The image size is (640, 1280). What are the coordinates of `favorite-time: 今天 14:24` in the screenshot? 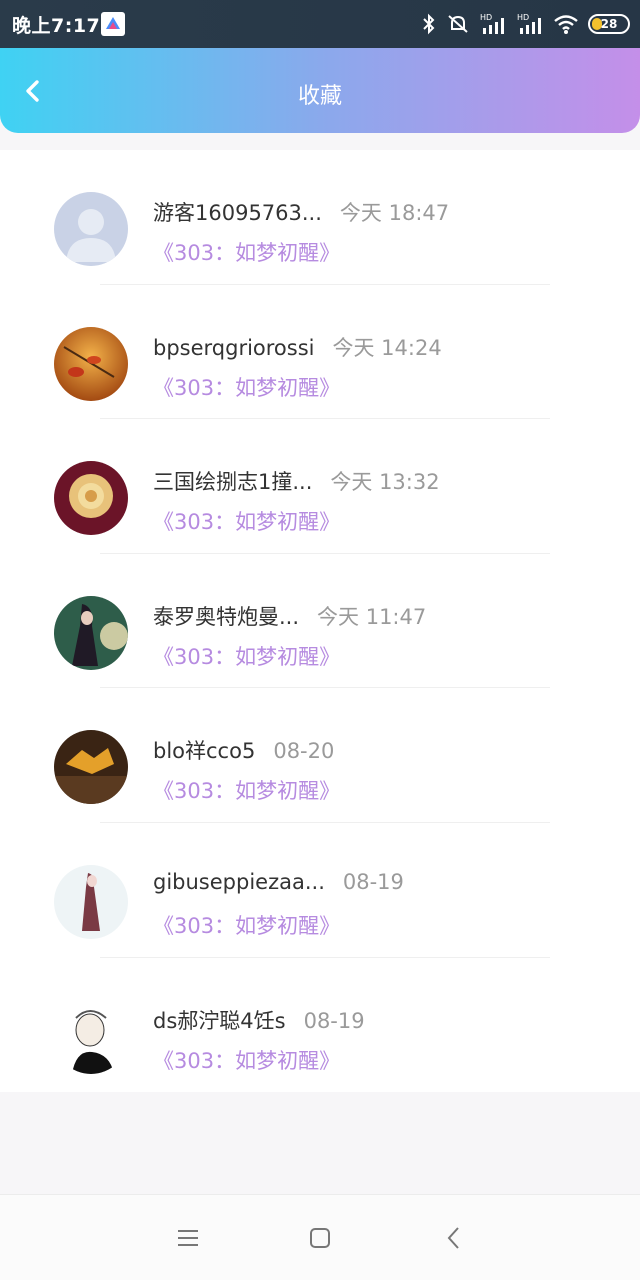 It's located at (387, 347).